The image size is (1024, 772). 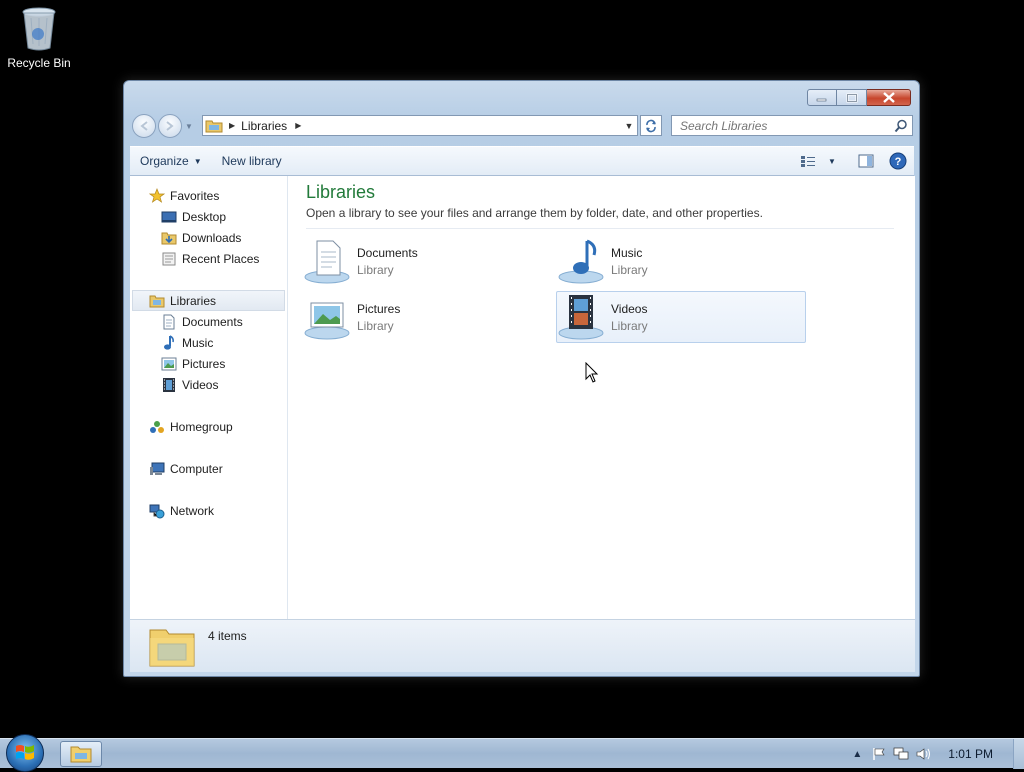 I want to click on nav-desktop: Desktop, so click(x=208, y=216).